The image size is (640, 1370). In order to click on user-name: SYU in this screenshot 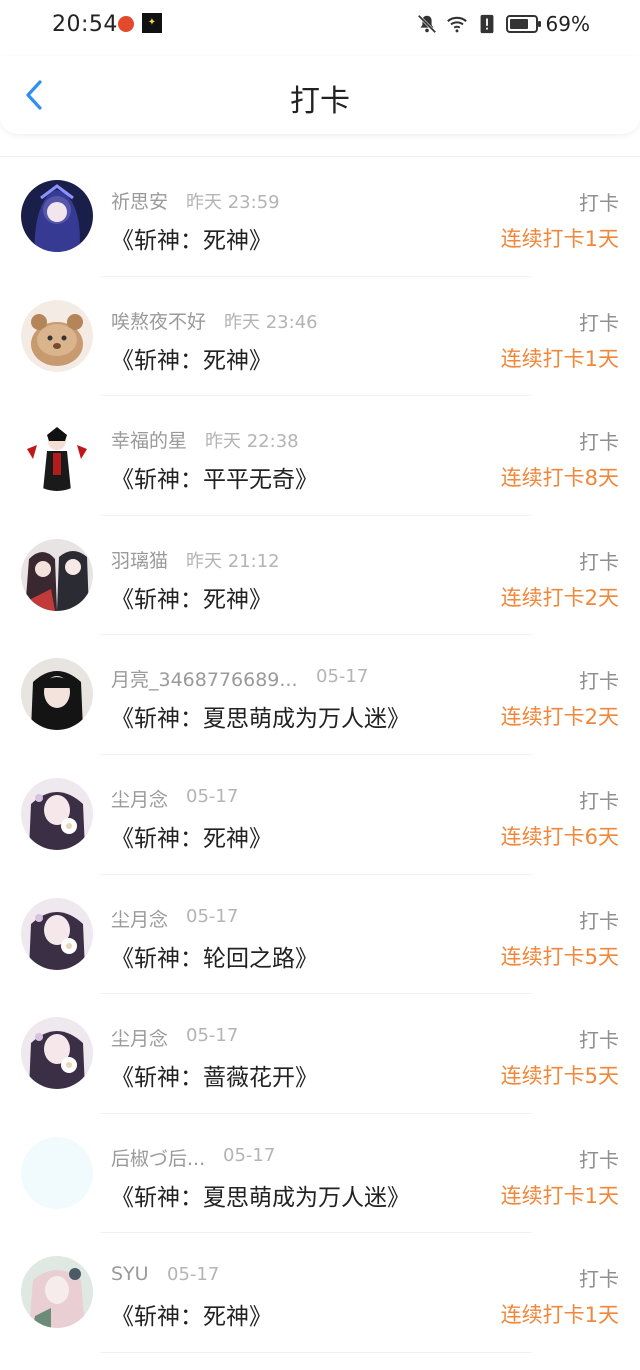, I will do `click(130, 1274)`.